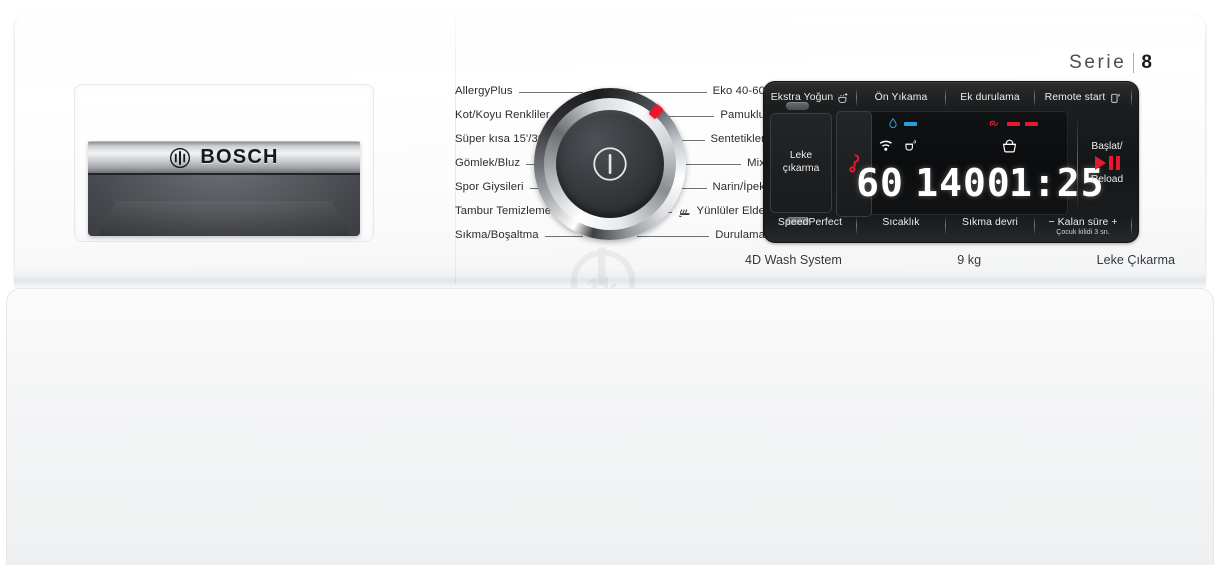 This screenshot has height=565, width=1220. Describe the element at coordinates (1134, 63) in the screenshot. I see `series-divider` at that location.